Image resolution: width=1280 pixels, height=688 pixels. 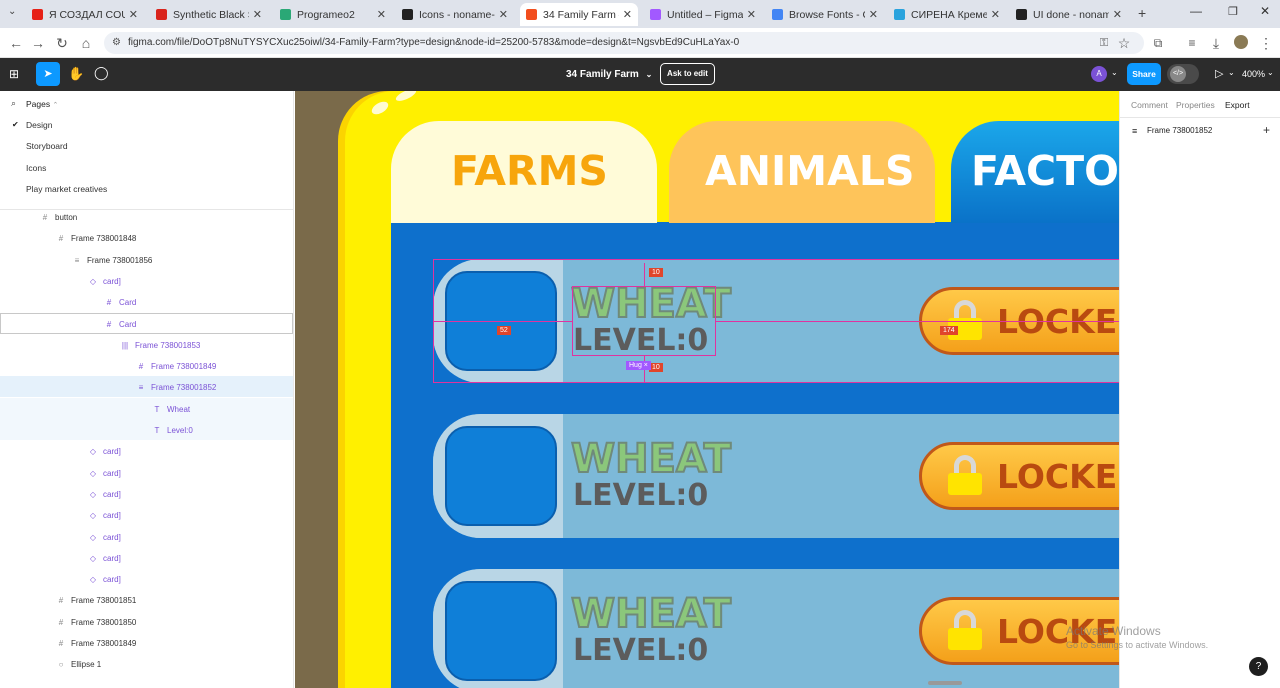 What do you see at coordinates (1219, 73) in the screenshot?
I see `present-icon: ▷` at bounding box center [1219, 73].